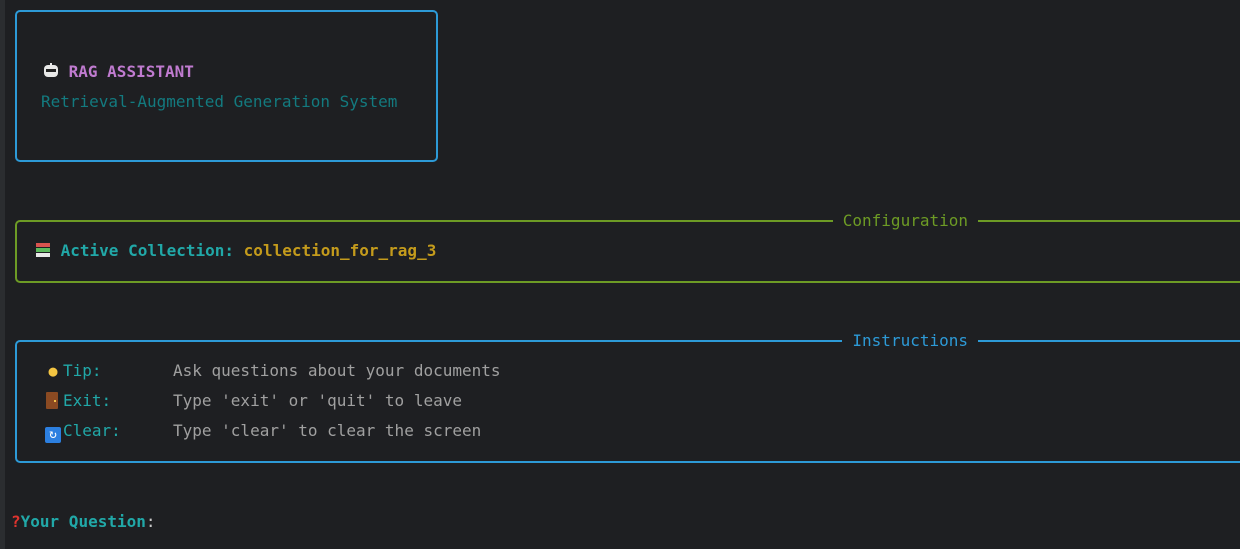 Image resolution: width=1240 pixels, height=549 pixels. Describe the element at coordinates (150, 521) in the screenshot. I see `question-prompt-colon: :` at that location.